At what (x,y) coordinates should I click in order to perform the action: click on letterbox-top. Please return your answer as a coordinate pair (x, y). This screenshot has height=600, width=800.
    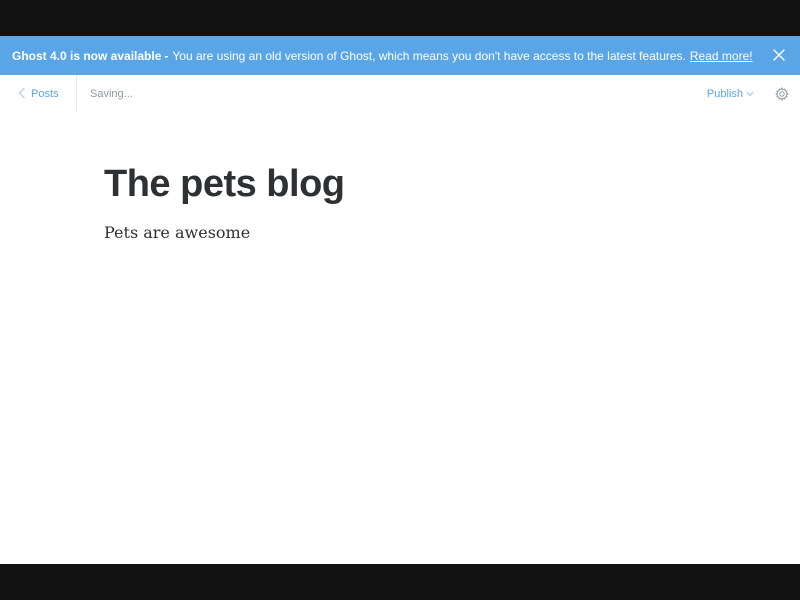
    Looking at the image, I should click on (400, 18).